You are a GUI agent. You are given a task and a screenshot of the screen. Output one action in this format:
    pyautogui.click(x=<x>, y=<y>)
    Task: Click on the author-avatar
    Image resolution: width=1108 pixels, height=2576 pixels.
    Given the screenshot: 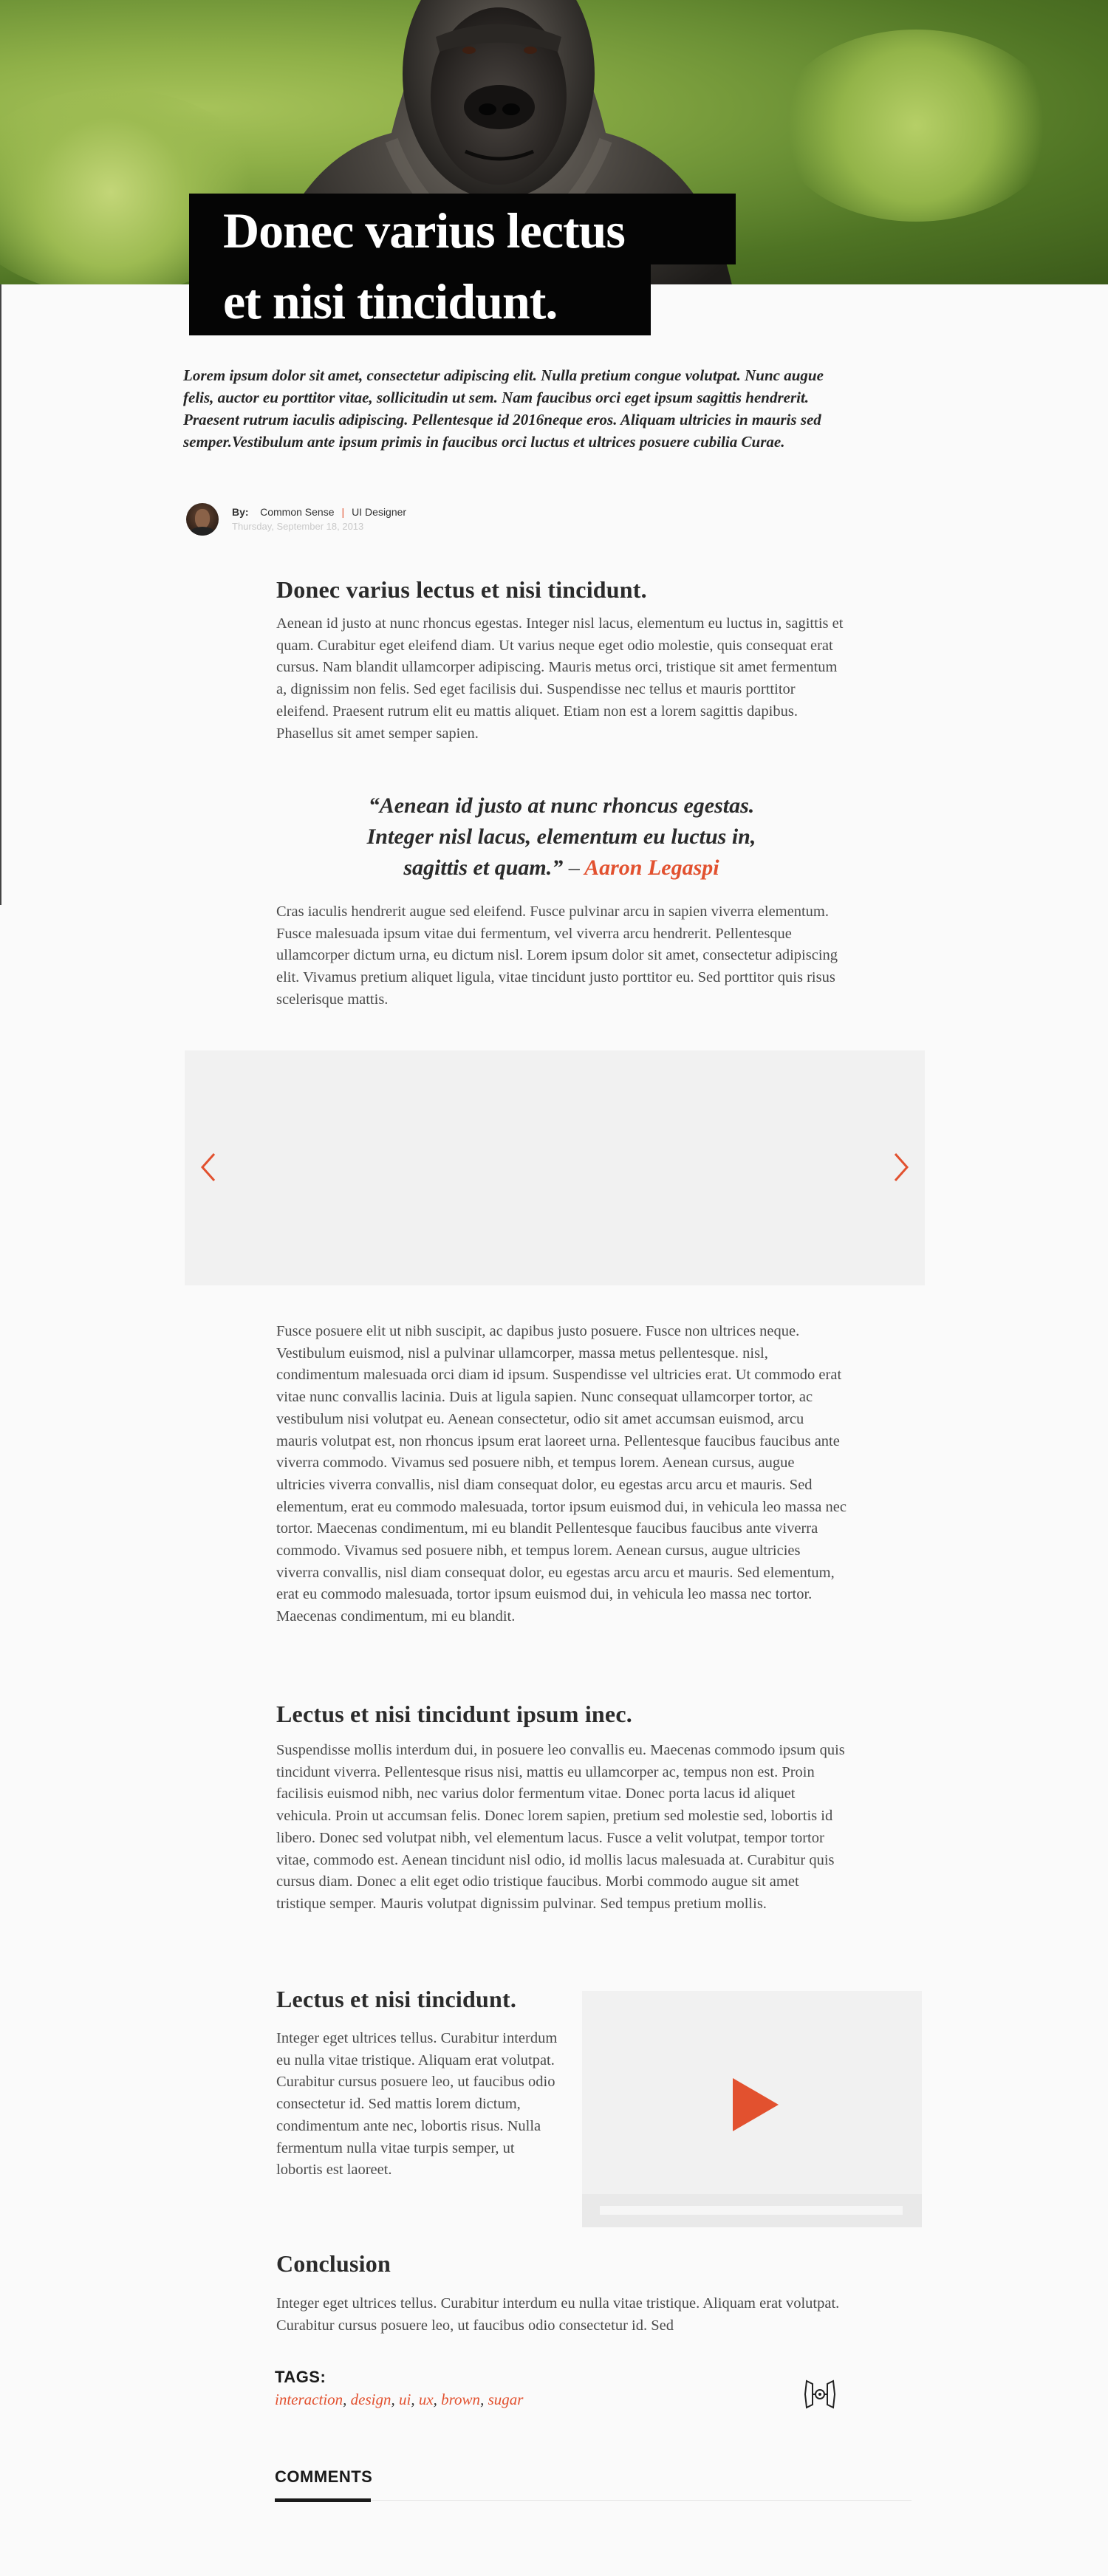 What is the action you would take?
    pyautogui.click(x=202, y=519)
    